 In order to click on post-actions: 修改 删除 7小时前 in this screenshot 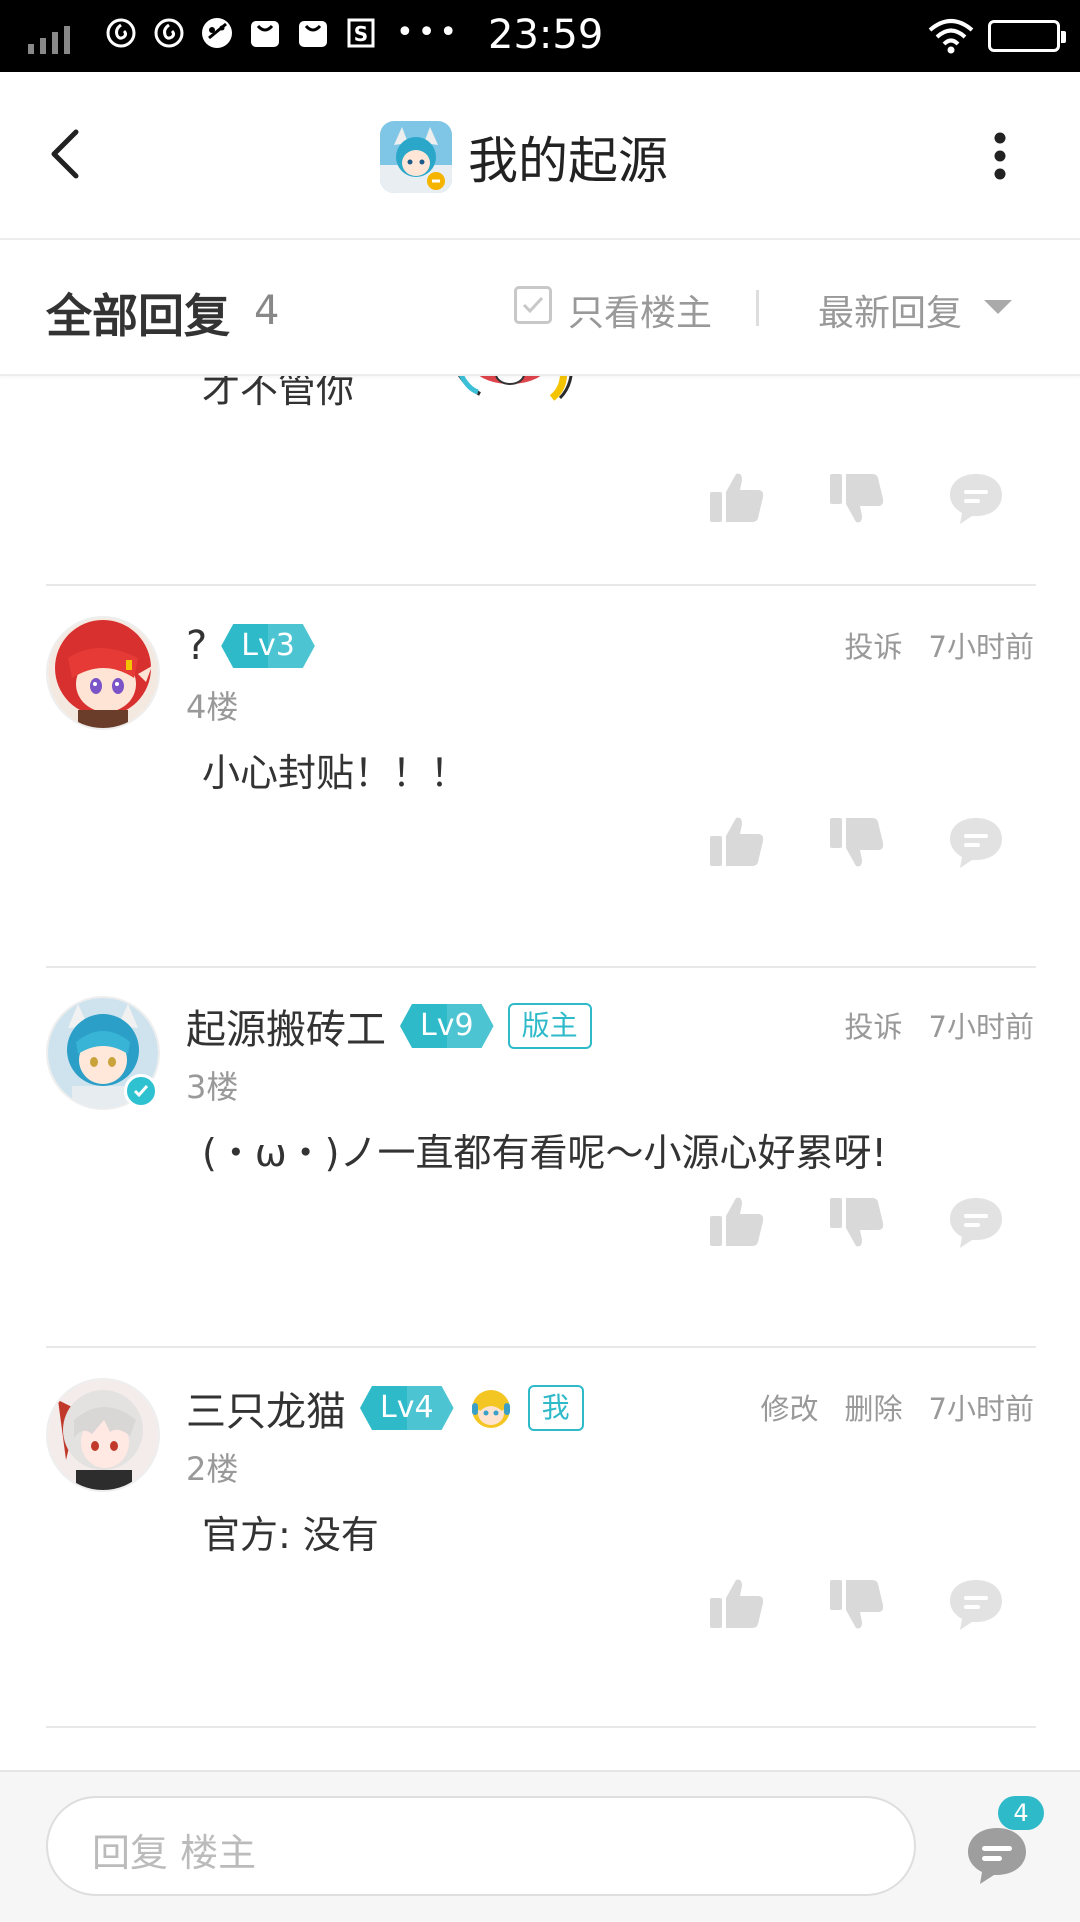, I will do `click(897, 1407)`.